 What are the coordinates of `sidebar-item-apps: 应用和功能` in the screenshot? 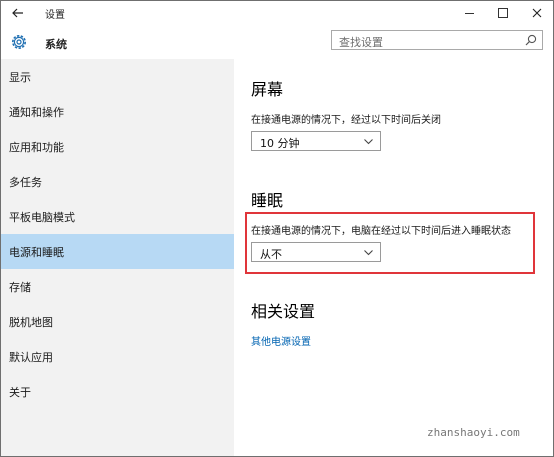 It's located at (117, 146).